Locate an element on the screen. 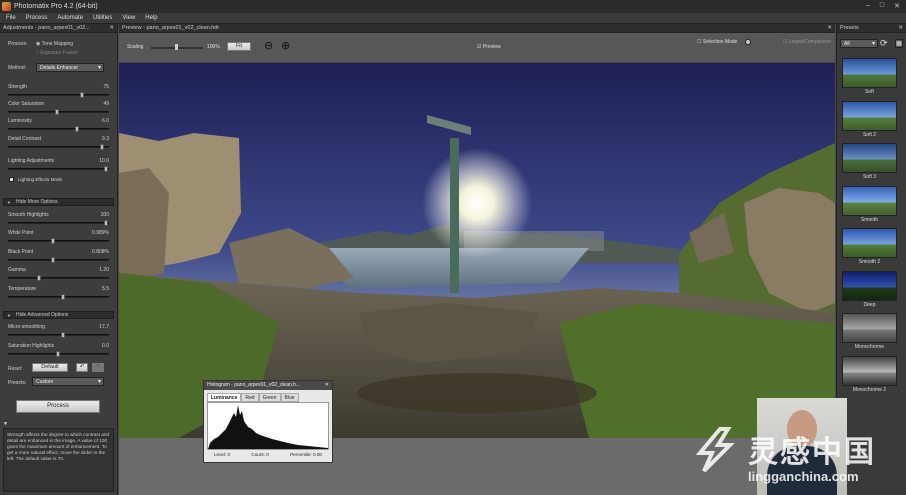  strength-label: Strength is located at coordinates (17, 87).